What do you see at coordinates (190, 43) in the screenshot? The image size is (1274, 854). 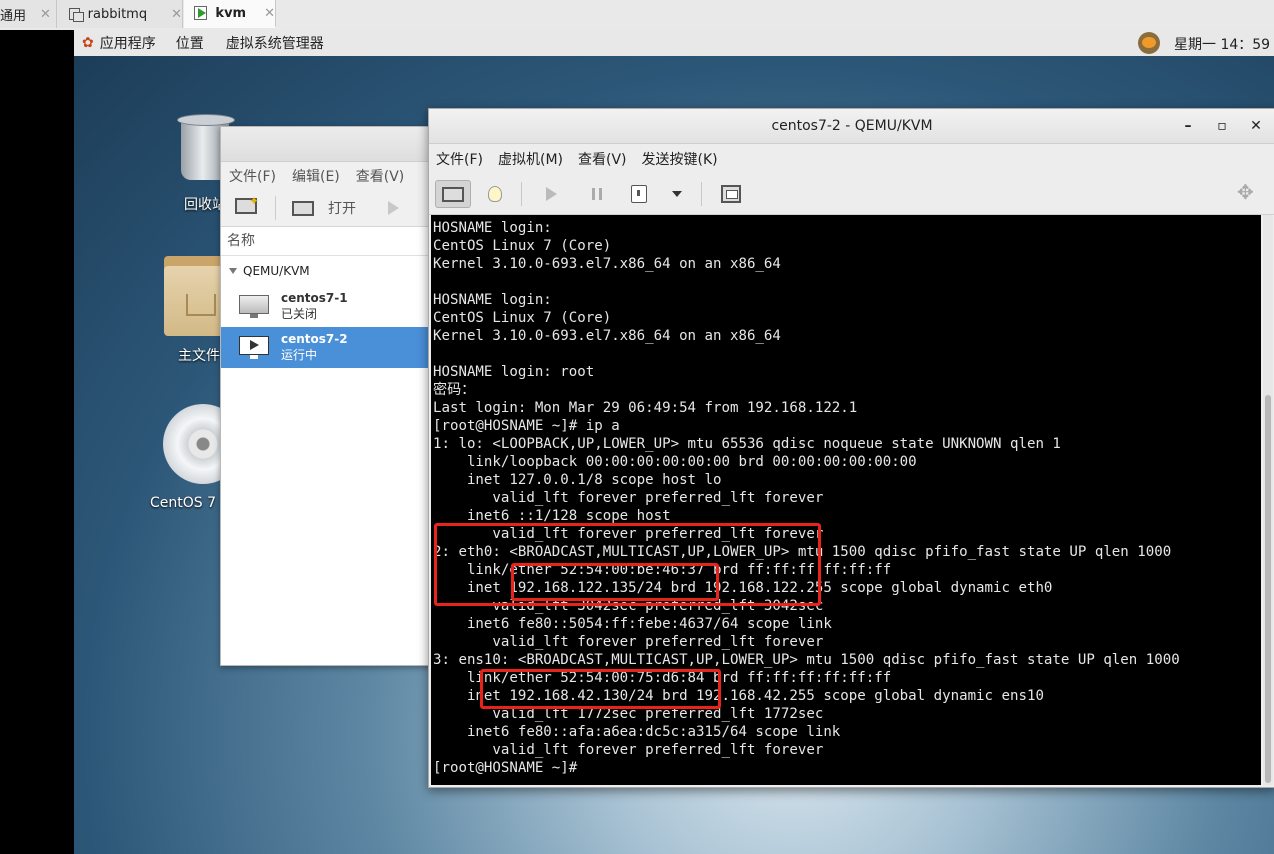 I see `places-menu: 位置` at bounding box center [190, 43].